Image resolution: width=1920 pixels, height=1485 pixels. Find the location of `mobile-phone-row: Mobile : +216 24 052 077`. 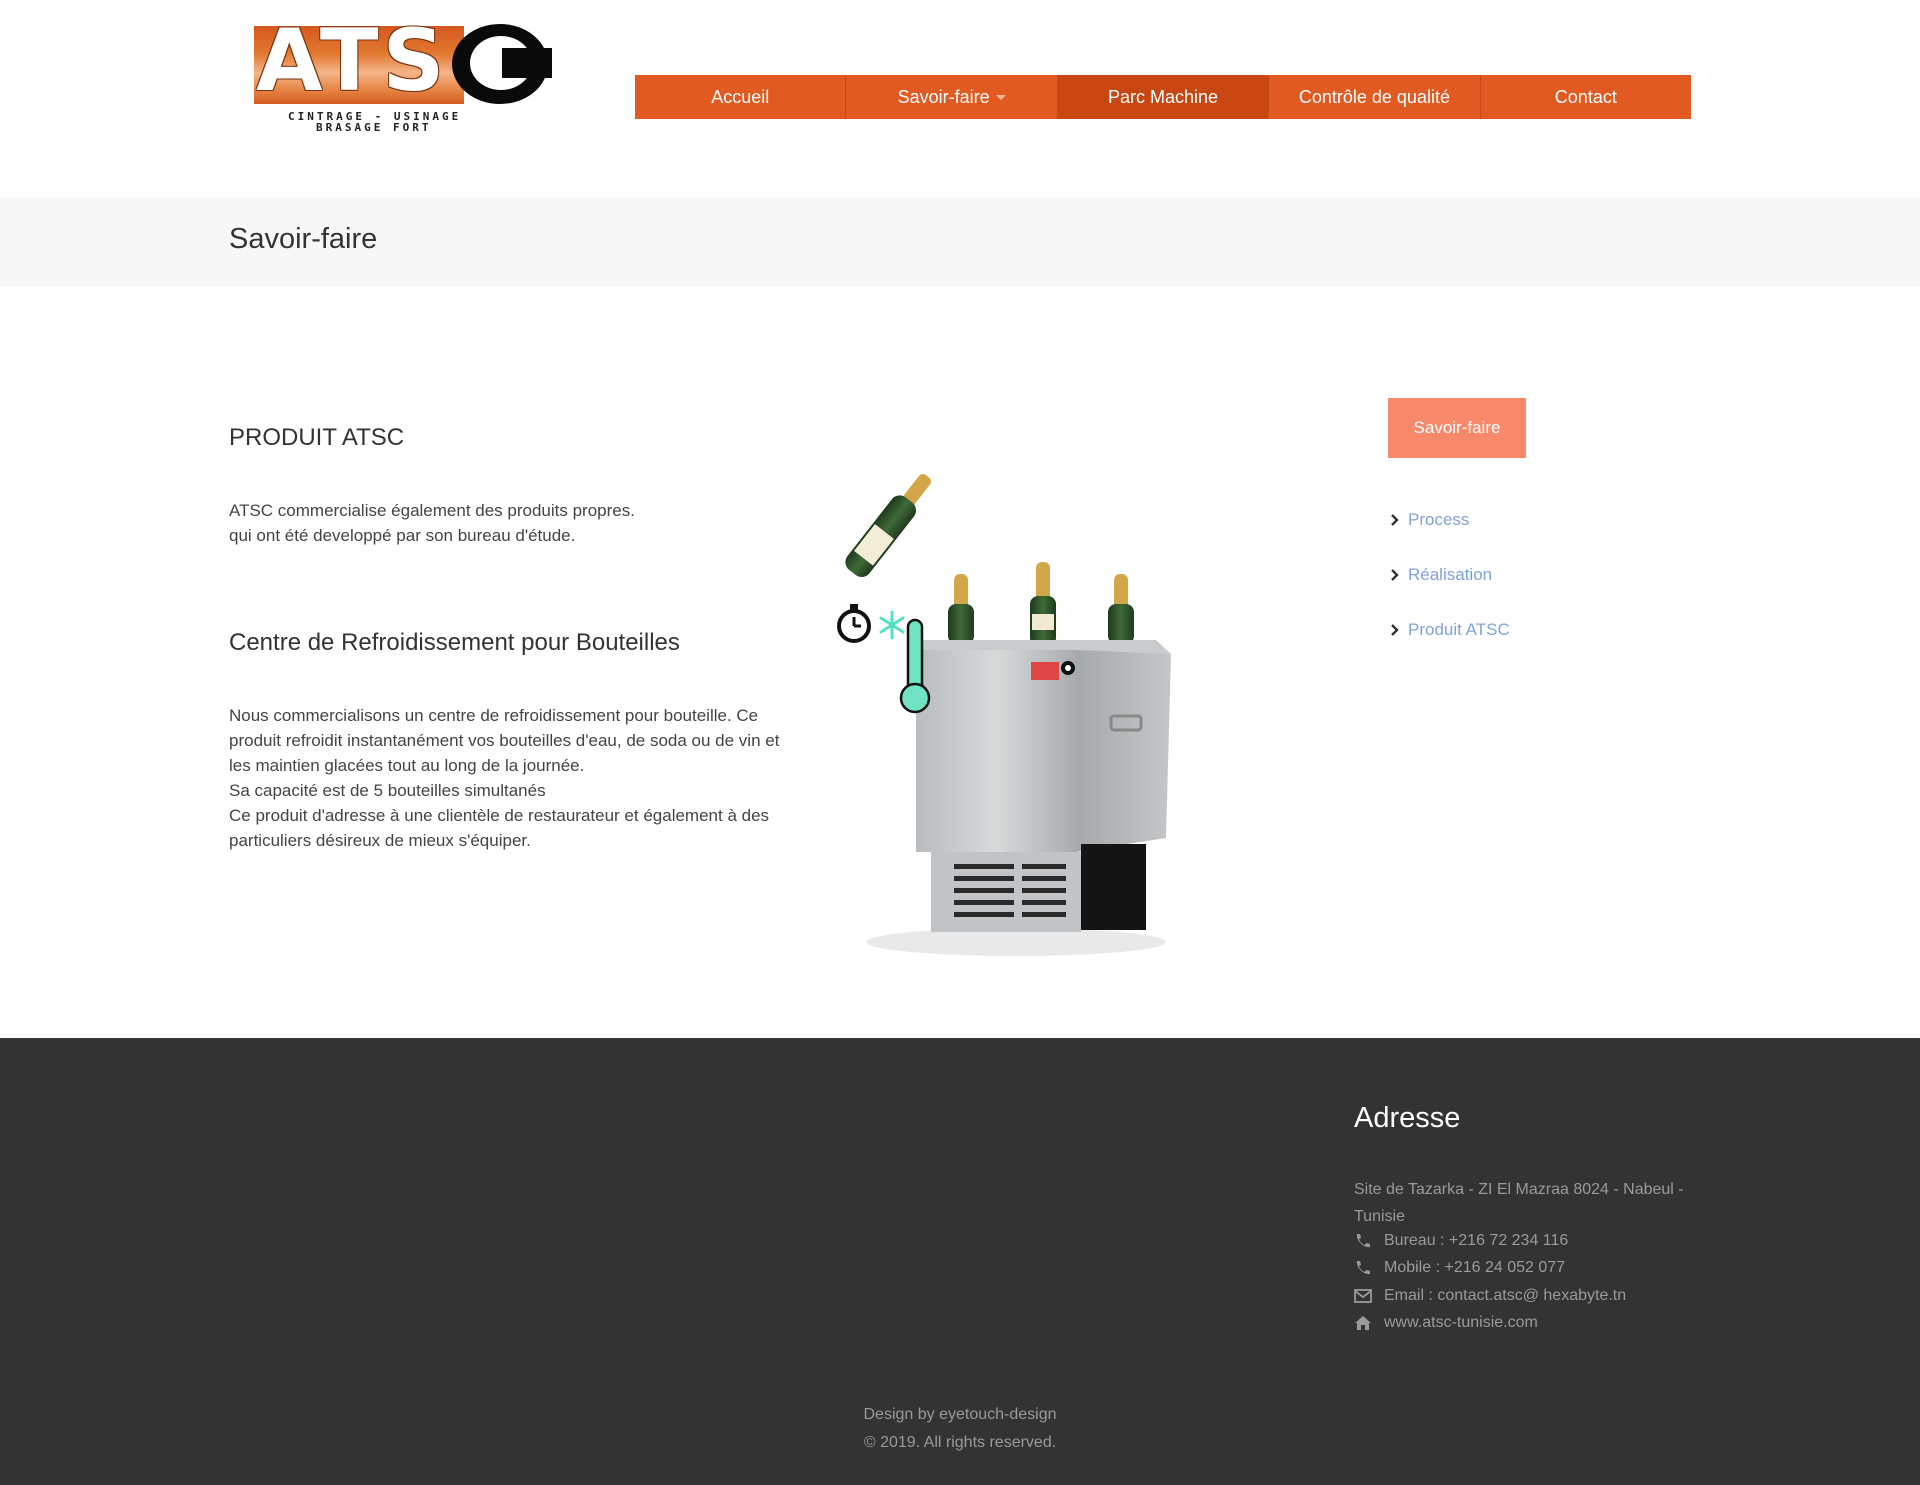

mobile-phone-row: Mobile : +216 24 052 077 is located at coordinates (1459, 1268).